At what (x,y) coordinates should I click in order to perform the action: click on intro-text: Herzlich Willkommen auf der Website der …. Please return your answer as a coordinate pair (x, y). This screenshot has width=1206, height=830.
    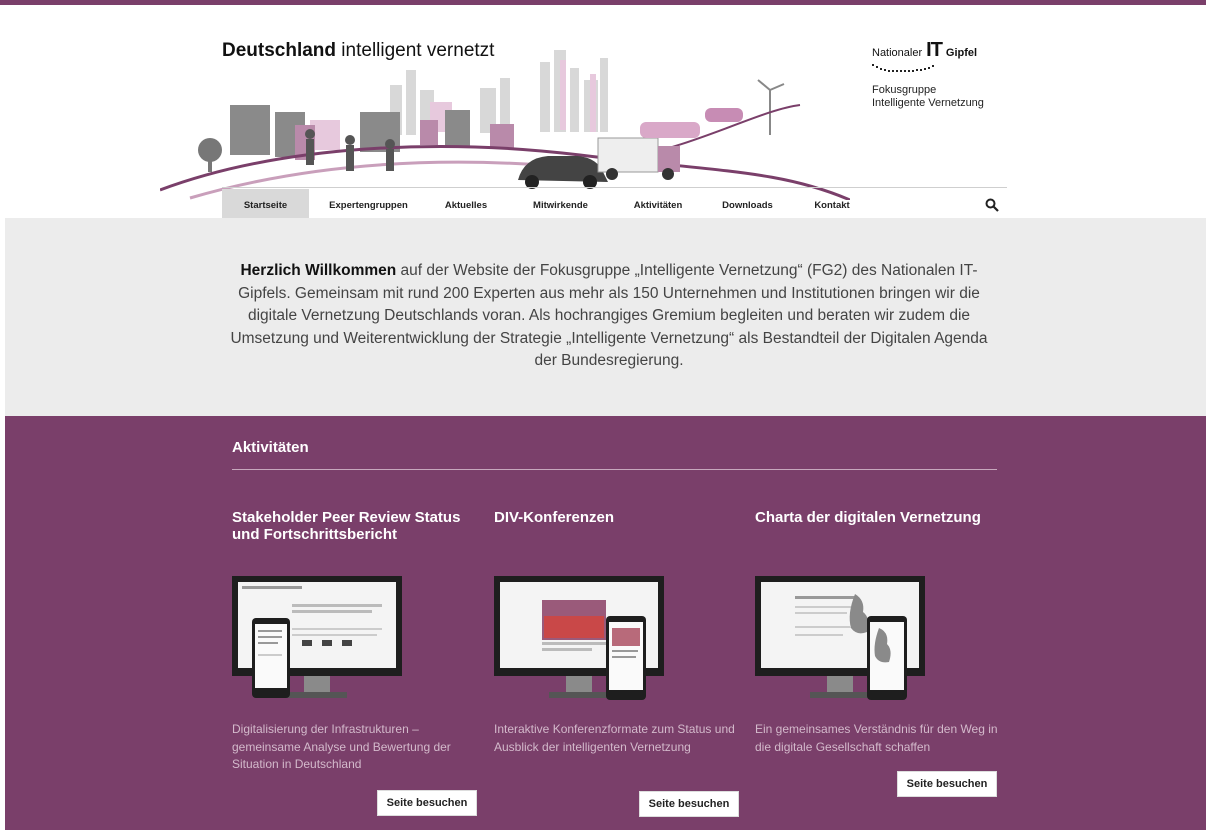
    Looking at the image, I should click on (609, 316).